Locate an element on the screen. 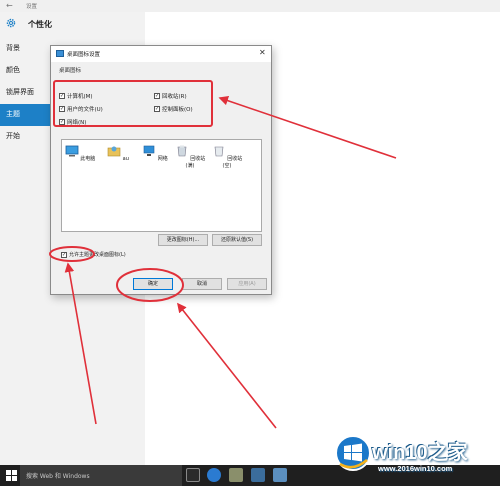  win10-logo-icon is located at coordinates (353, 453).